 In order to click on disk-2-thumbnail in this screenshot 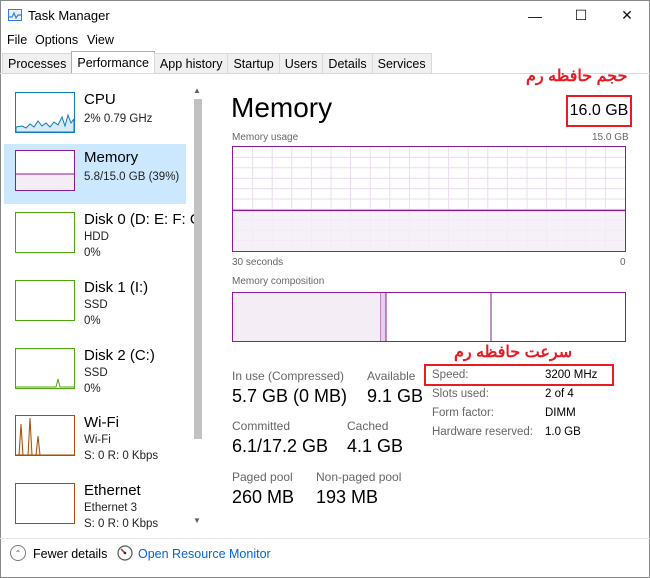, I will do `click(45, 368)`.